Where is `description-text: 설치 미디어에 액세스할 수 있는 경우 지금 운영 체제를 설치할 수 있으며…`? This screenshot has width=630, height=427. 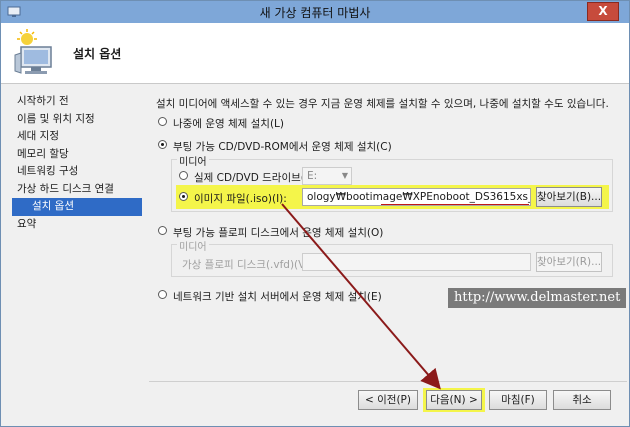 description-text: 설치 미디어에 액세스할 수 있는 경우 지금 운영 체제를 설치할 수 있으며… is located at coordinates (382, 104).